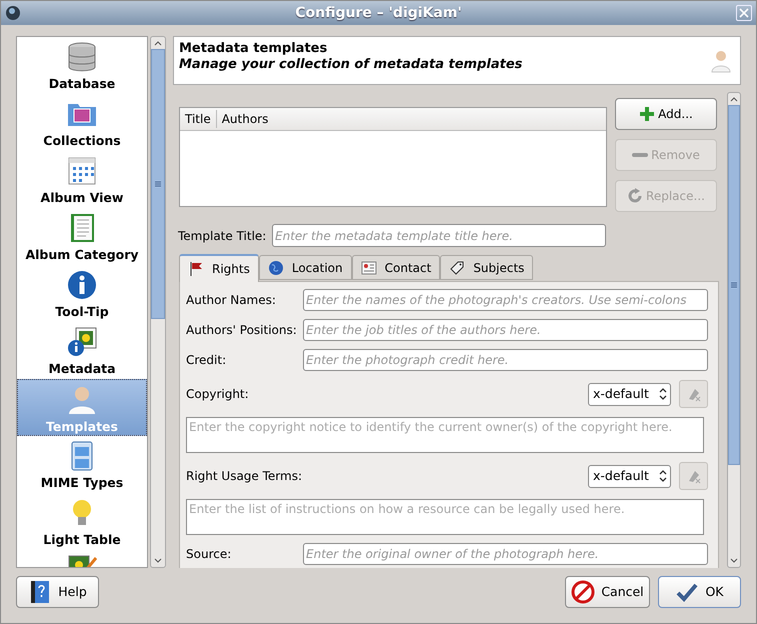  Describe the element at coordinates (487, 267) in the screenshot. I see `tab: Subjects` at that location.